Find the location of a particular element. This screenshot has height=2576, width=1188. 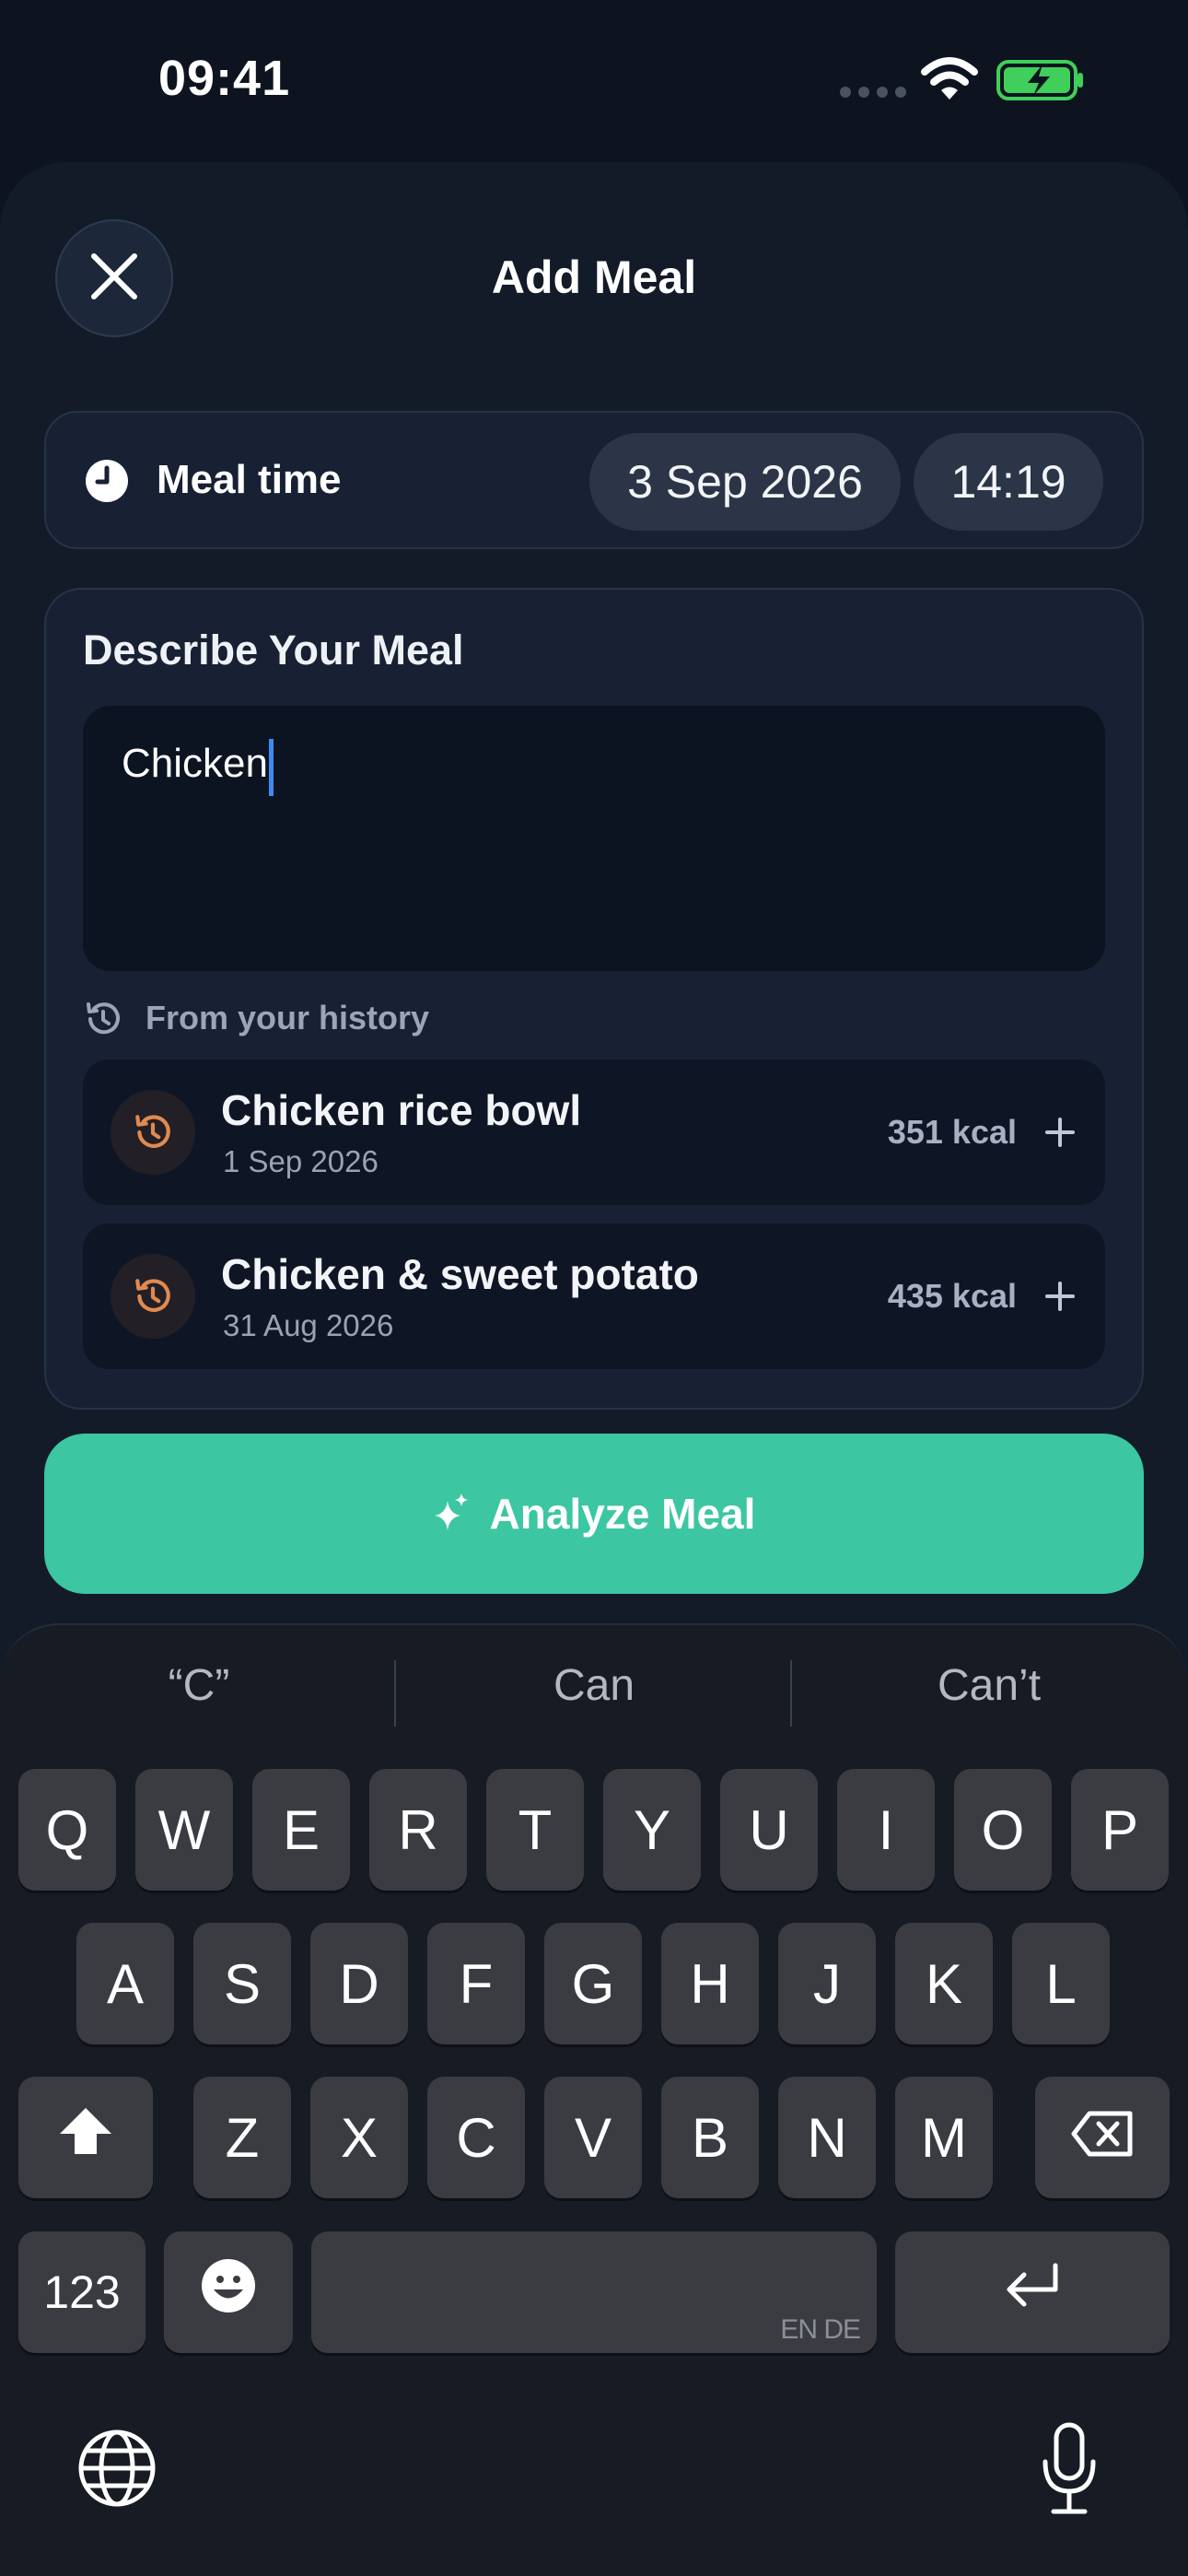

time-picker-button: 14:19 is located at coordinates (1008, 482).